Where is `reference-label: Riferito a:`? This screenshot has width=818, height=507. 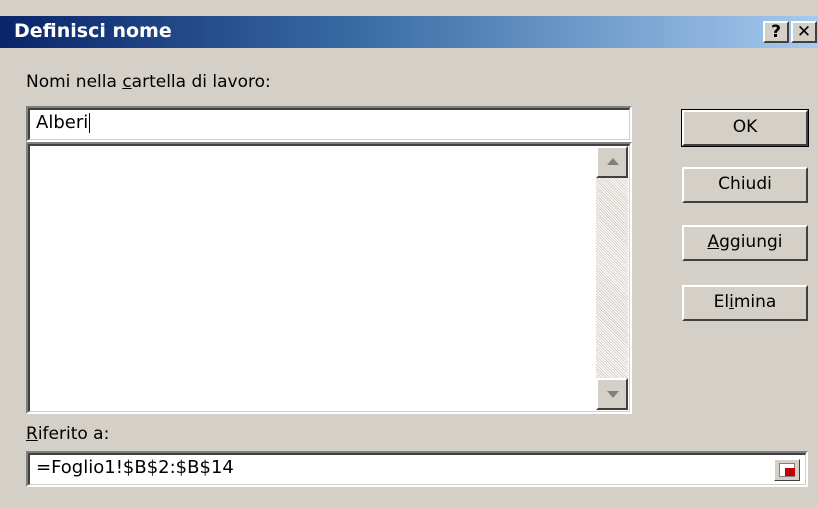
reference-label: Riferito a: is located at coordinates (67, 434).